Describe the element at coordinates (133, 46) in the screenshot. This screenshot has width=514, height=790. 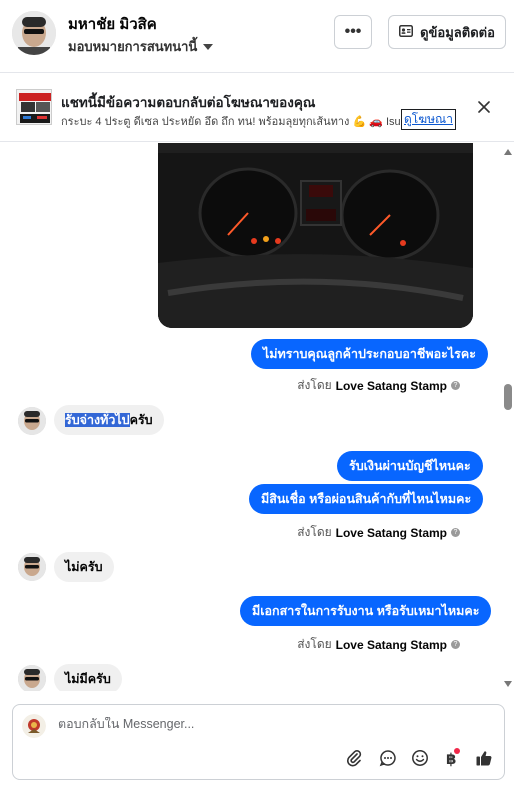
I see `assign-conversation-label: มอบหมายการสนทนานี้` at that location.